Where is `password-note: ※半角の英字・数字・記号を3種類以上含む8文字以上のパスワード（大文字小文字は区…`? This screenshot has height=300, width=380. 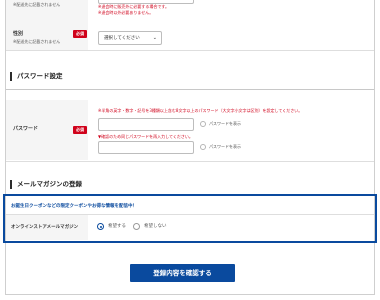 password-note: ※半角の英字・数字・記号を3種類以上含む8文字以上のパスワード（大文字小文字は区… is located at coordinates (200, 110).